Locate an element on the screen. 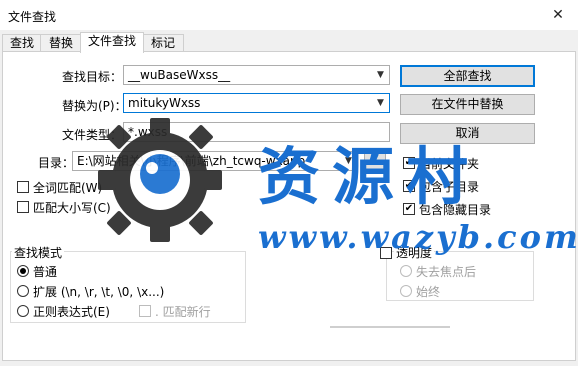  dir-input-value: E:\网站相关\小程序\前端\zh_tcwq-wxapp is located at coordinates (191, 161).